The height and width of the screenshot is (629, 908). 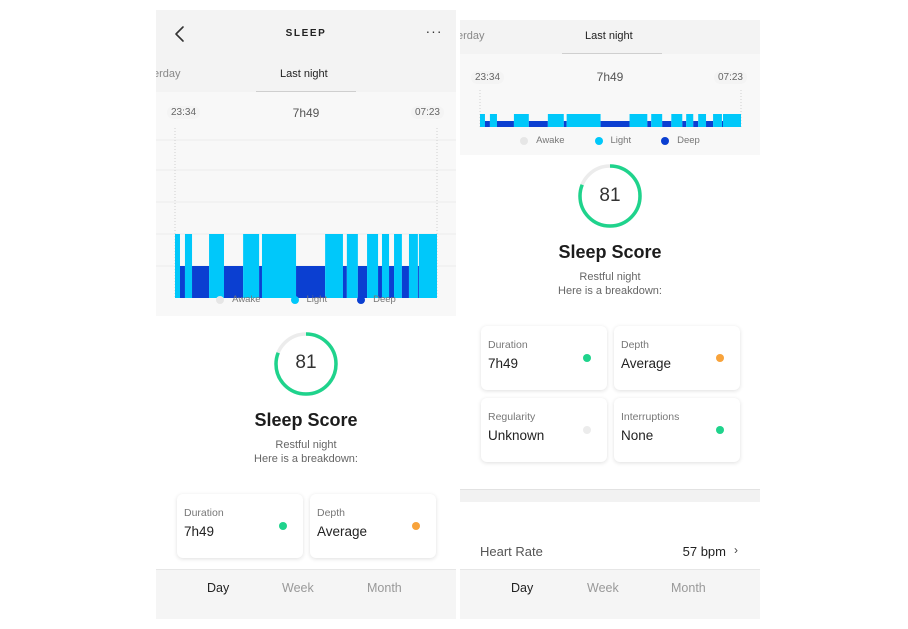 I want to click on more-horizontal-icon: ···, so click(x=434, y=32).